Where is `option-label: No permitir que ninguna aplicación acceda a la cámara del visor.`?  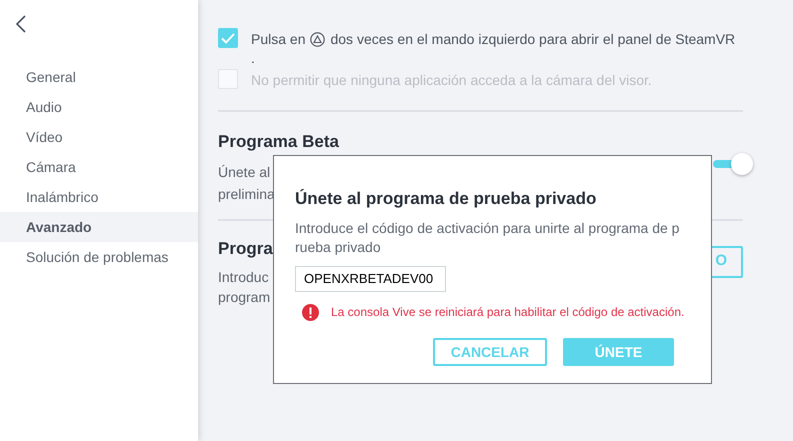 option-label: No permitir que ninguna aplicación acceda a la cámara del visor. is located at coordinates (451, 80).